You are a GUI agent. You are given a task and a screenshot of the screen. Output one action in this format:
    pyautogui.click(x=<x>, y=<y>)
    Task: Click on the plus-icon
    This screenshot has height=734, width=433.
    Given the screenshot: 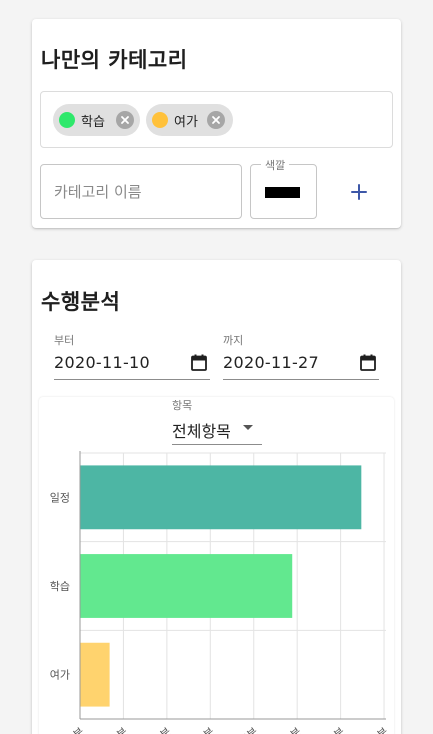 What is the action you would take?
    pyautogui.click(x=359, y=192)
    